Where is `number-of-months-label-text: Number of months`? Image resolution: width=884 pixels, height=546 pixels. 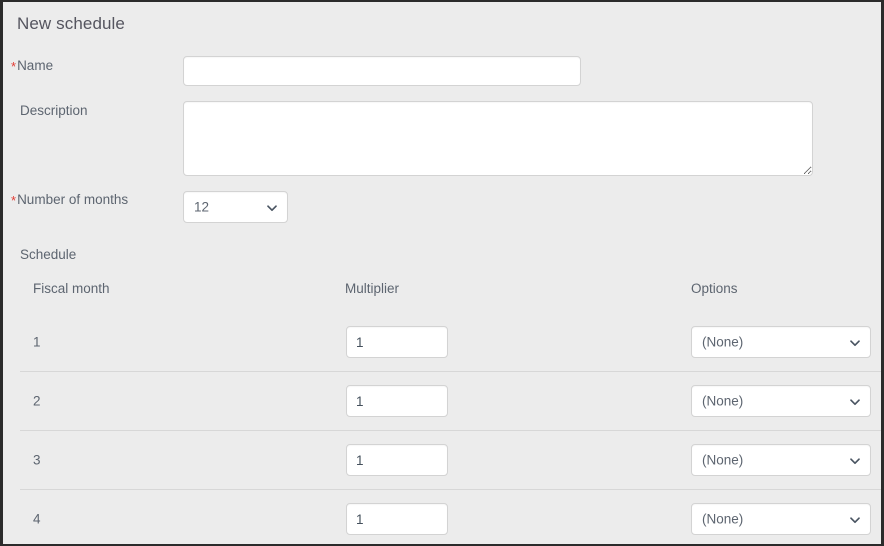
number-of-months-label-text: Number of months is located at coordinates (73, 199).